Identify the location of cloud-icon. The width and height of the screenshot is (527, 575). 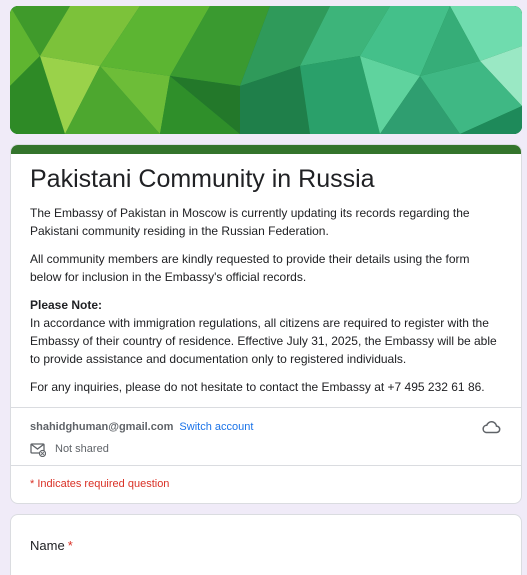
(491, 427).